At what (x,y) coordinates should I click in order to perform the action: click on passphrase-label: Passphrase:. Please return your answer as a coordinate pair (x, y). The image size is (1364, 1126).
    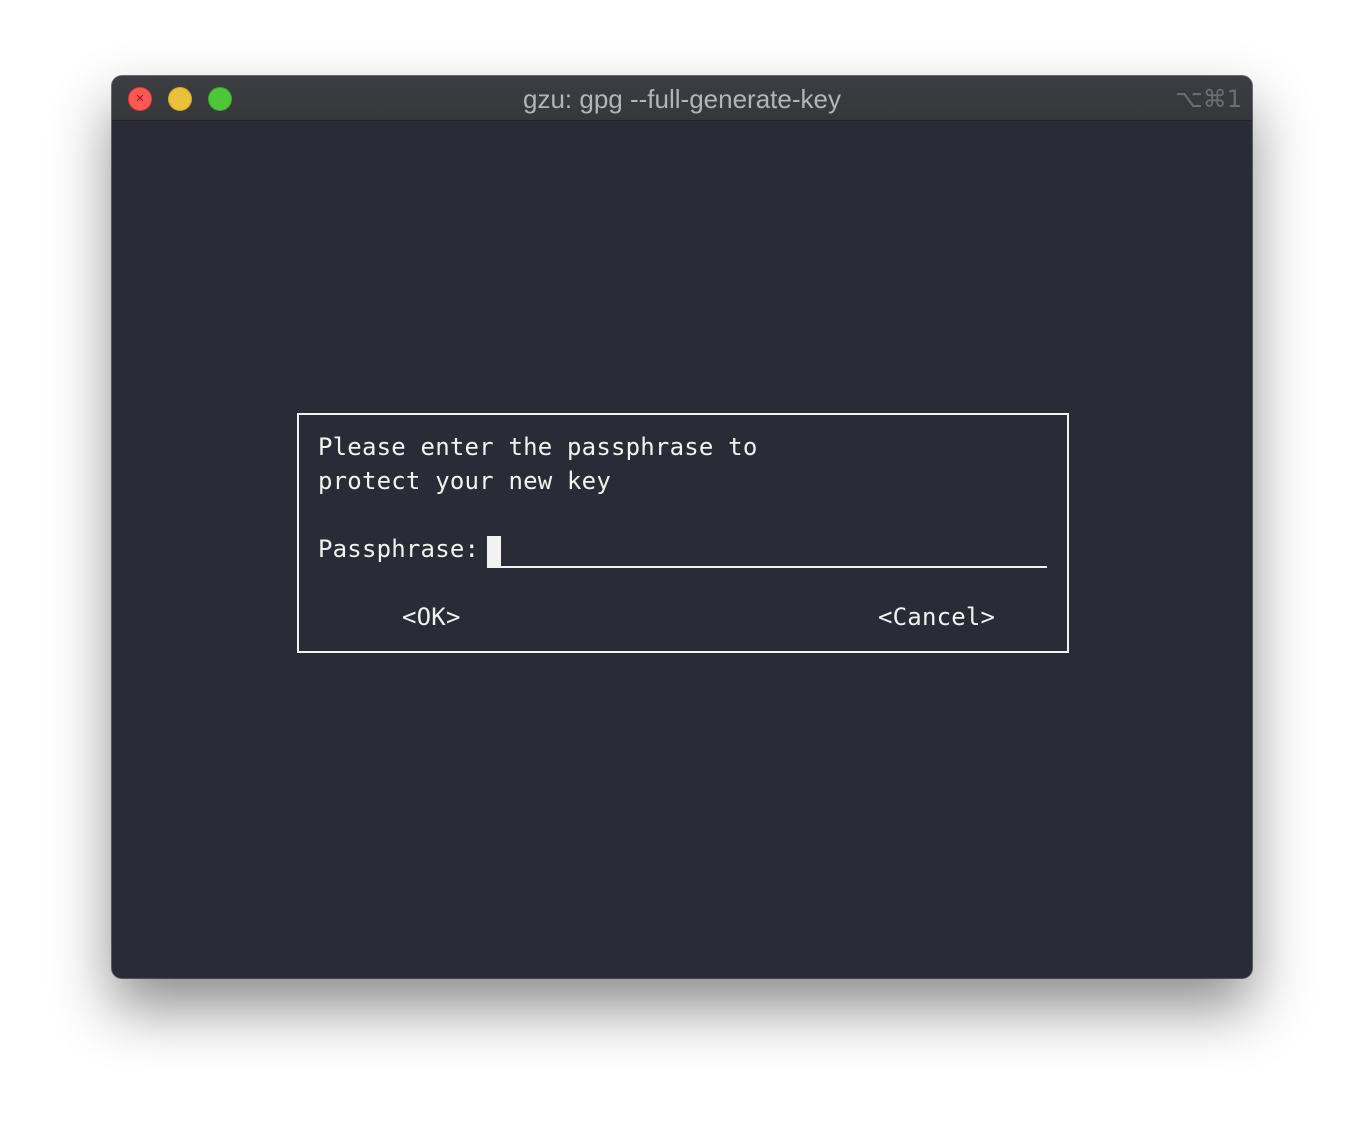
    Looking at the image, I should click on (399, 549).